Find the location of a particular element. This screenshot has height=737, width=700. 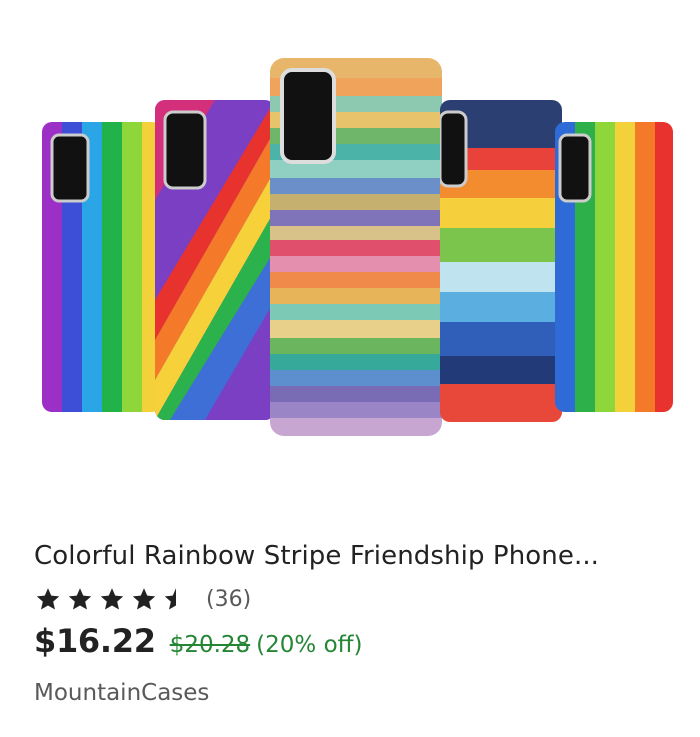

phone-case-diagonal-rainbow is located at coordinates (215, 260).